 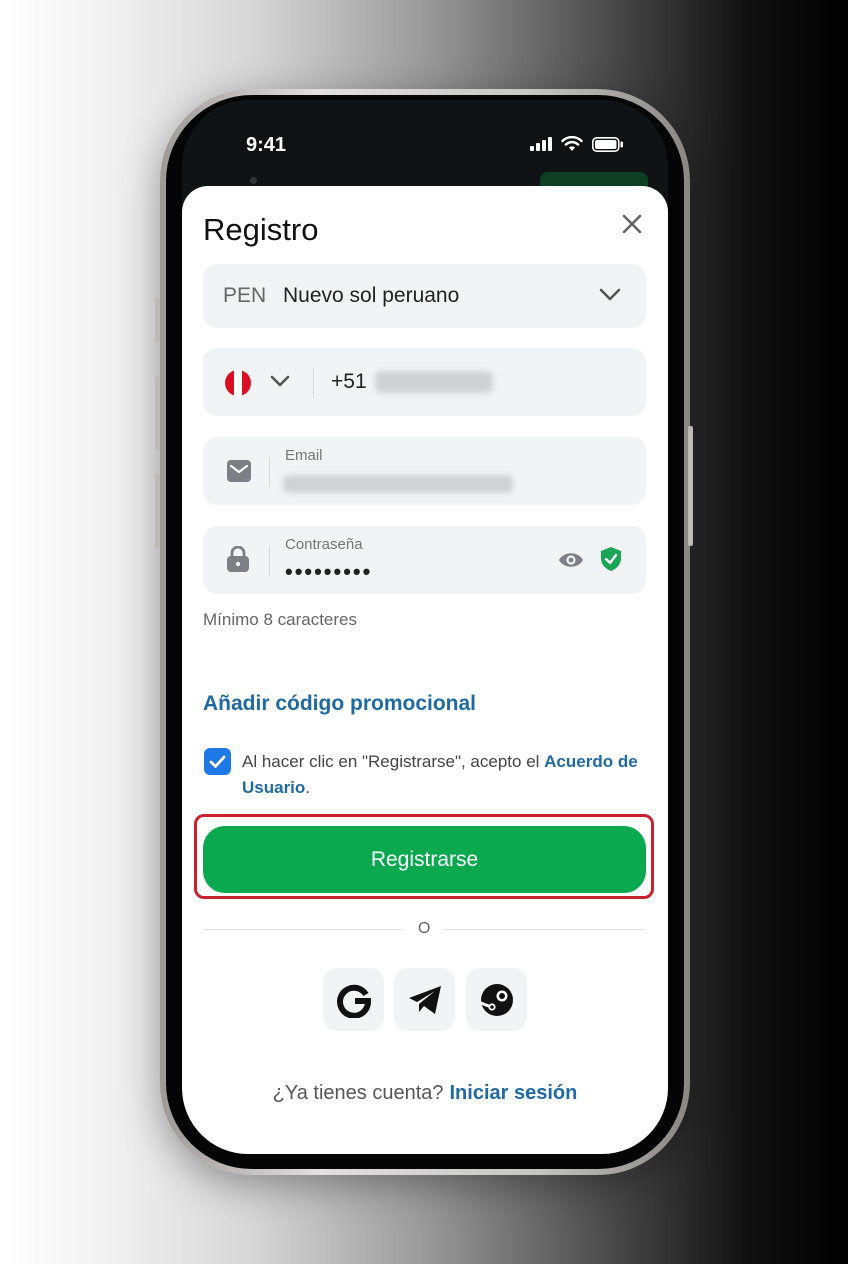 I want to click on terms-period: ., so click(x=308, y=787).